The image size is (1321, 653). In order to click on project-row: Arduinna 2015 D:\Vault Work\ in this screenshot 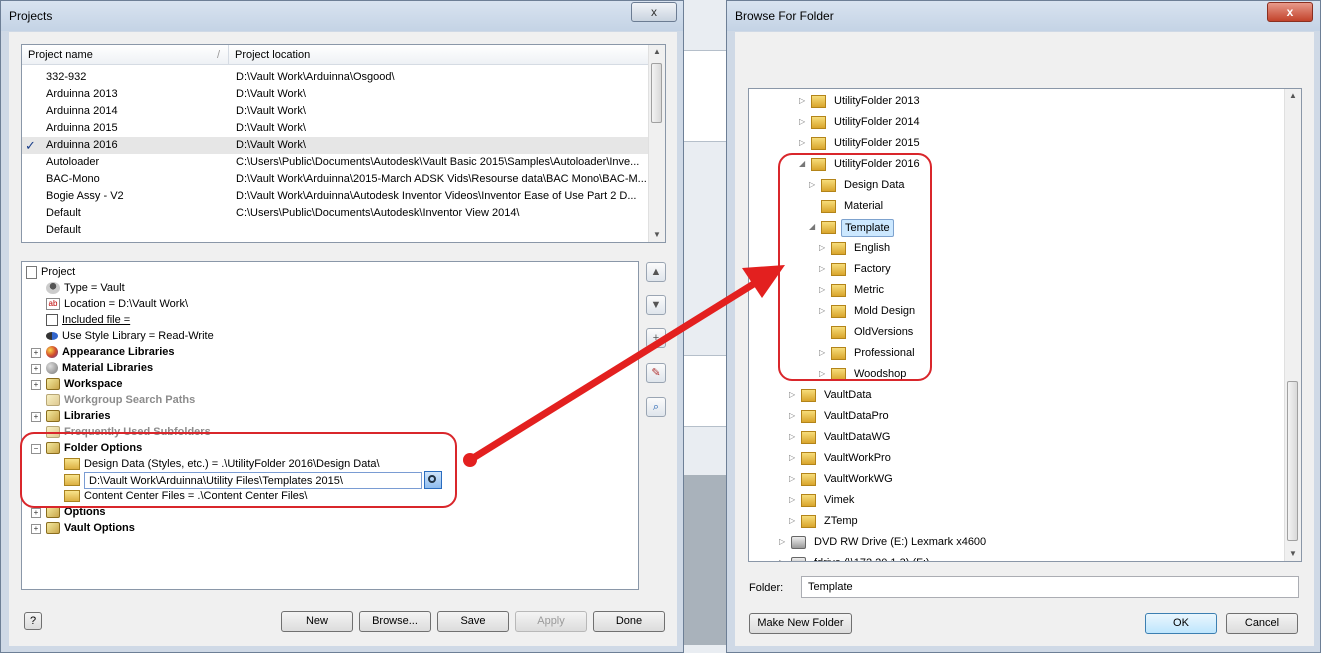, I will do `click(336, 128)`.